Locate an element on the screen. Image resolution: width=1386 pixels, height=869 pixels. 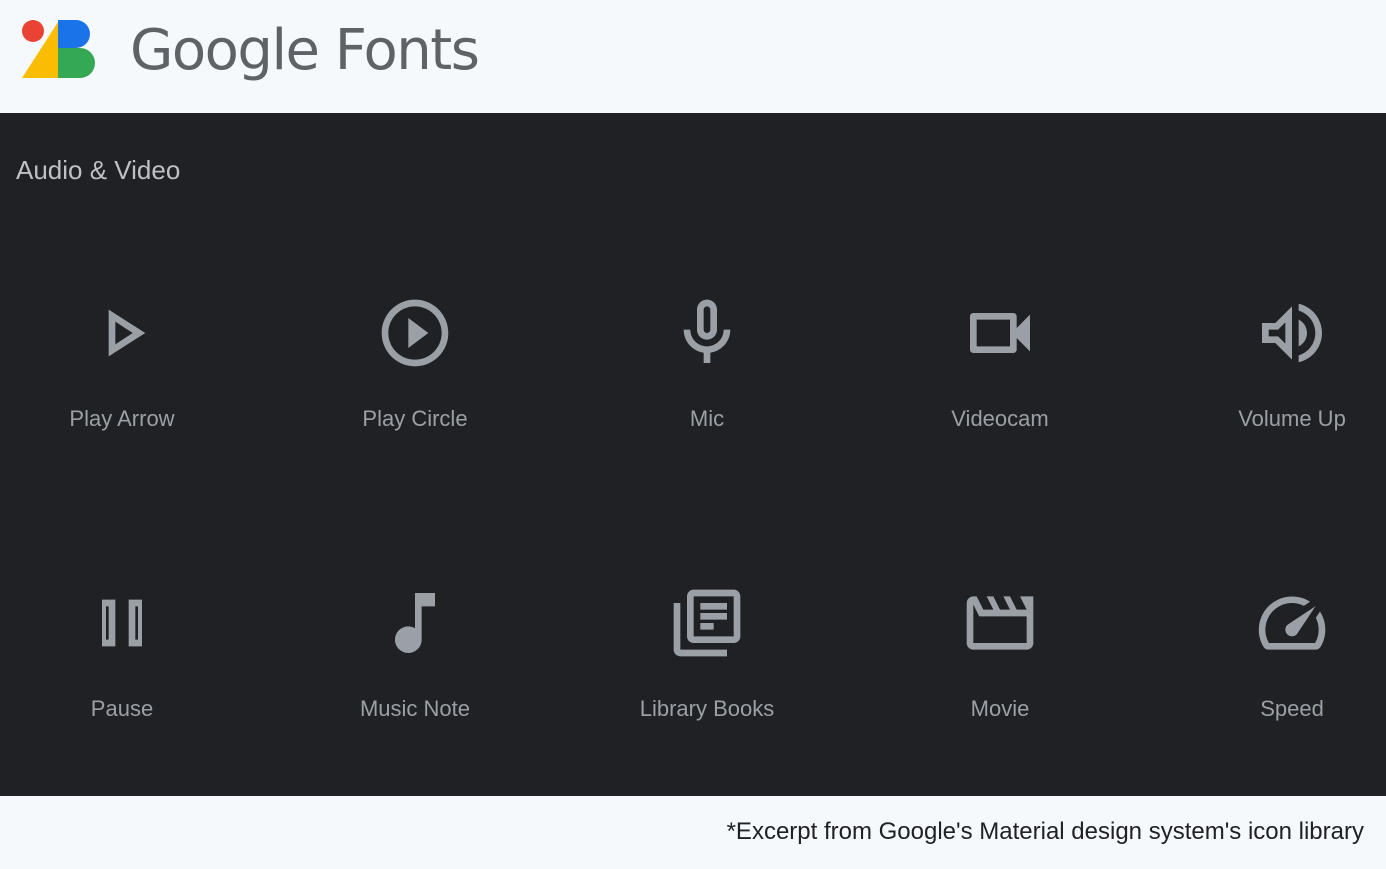
videocam-icon is located at coordinates (1000, 333).